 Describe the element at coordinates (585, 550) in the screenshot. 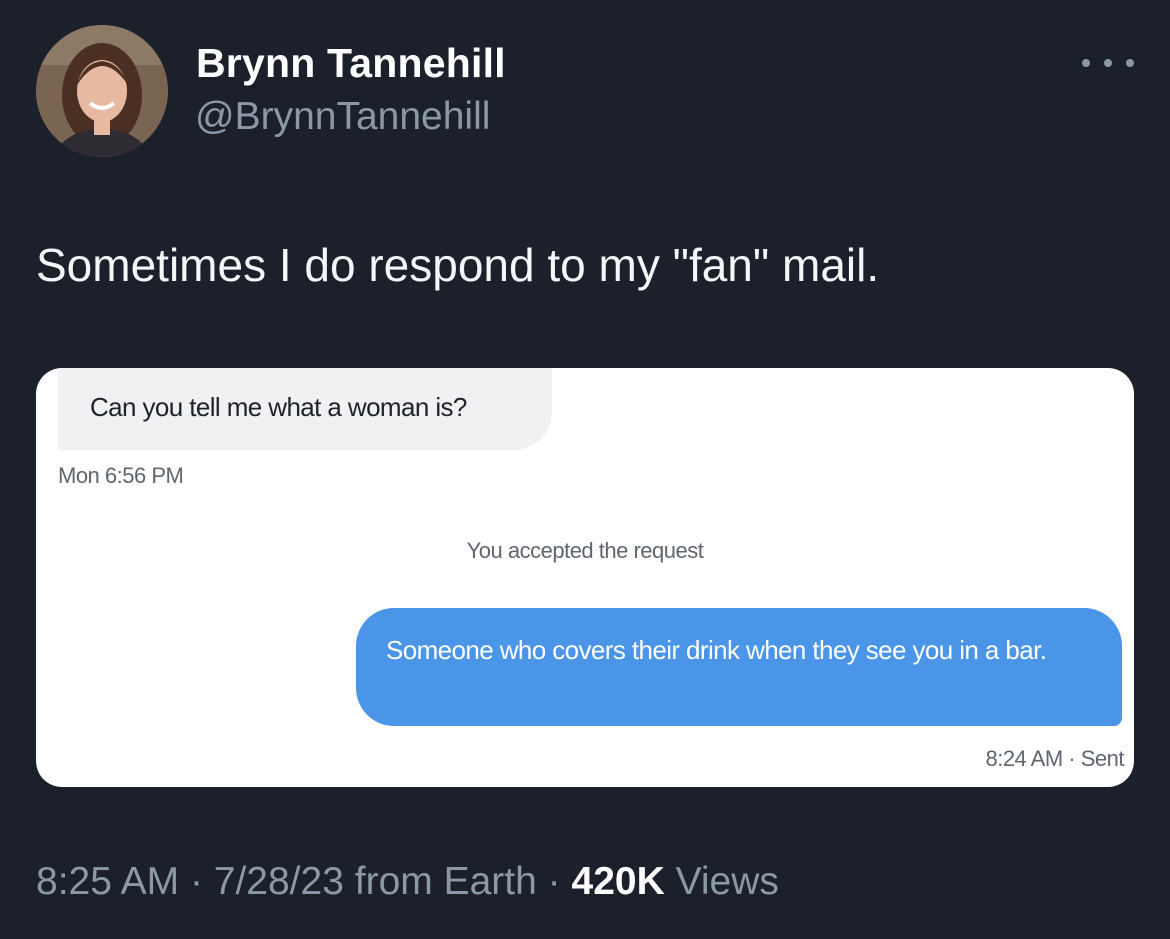

I see `request-accepted-notice: You accepted the request` at that location.